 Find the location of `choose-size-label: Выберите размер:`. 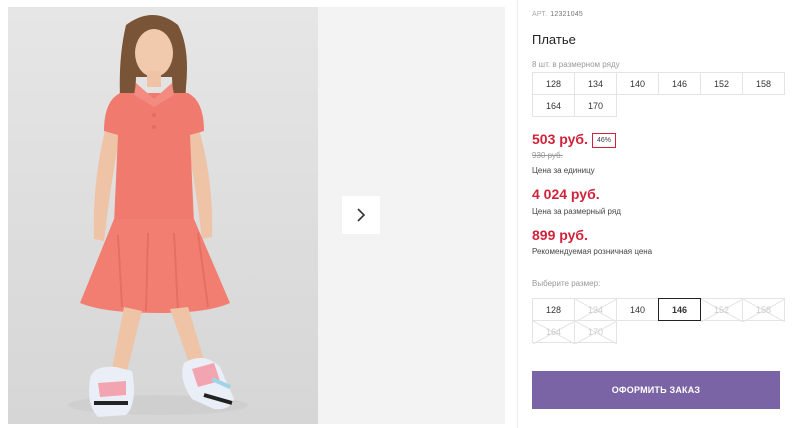

choose-size-label: Выберите размер: is located at coordinates (566, 283).